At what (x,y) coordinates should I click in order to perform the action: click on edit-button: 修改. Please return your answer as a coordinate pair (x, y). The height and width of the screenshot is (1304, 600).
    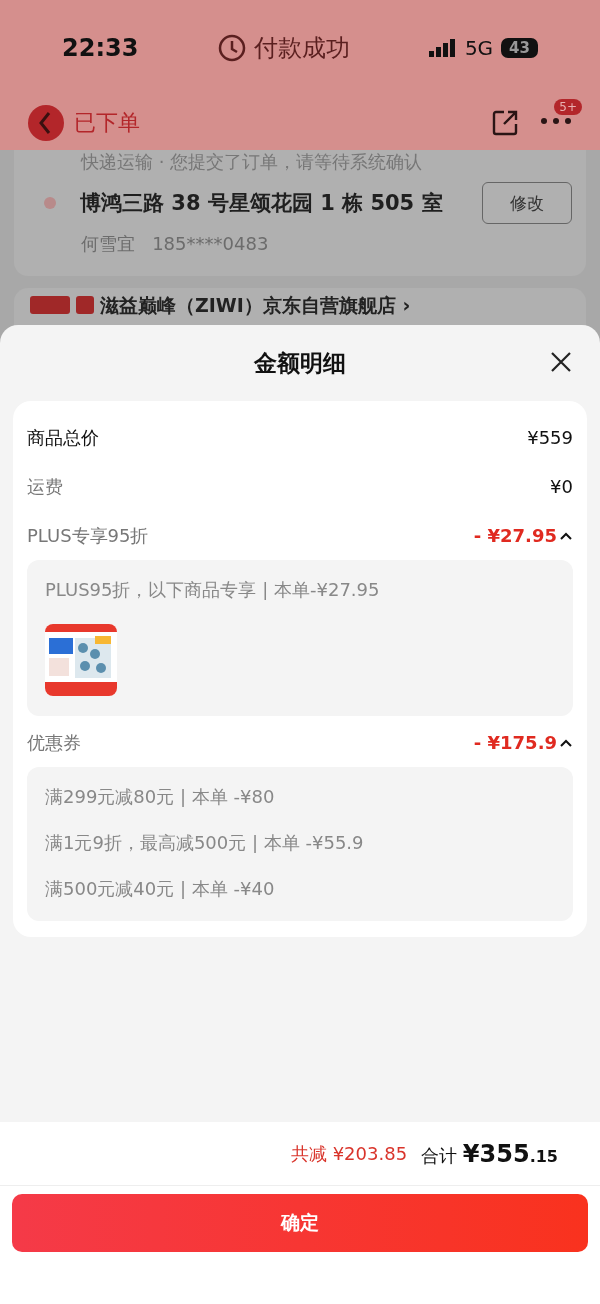
    Looking at the image, I should click on (527, 203).